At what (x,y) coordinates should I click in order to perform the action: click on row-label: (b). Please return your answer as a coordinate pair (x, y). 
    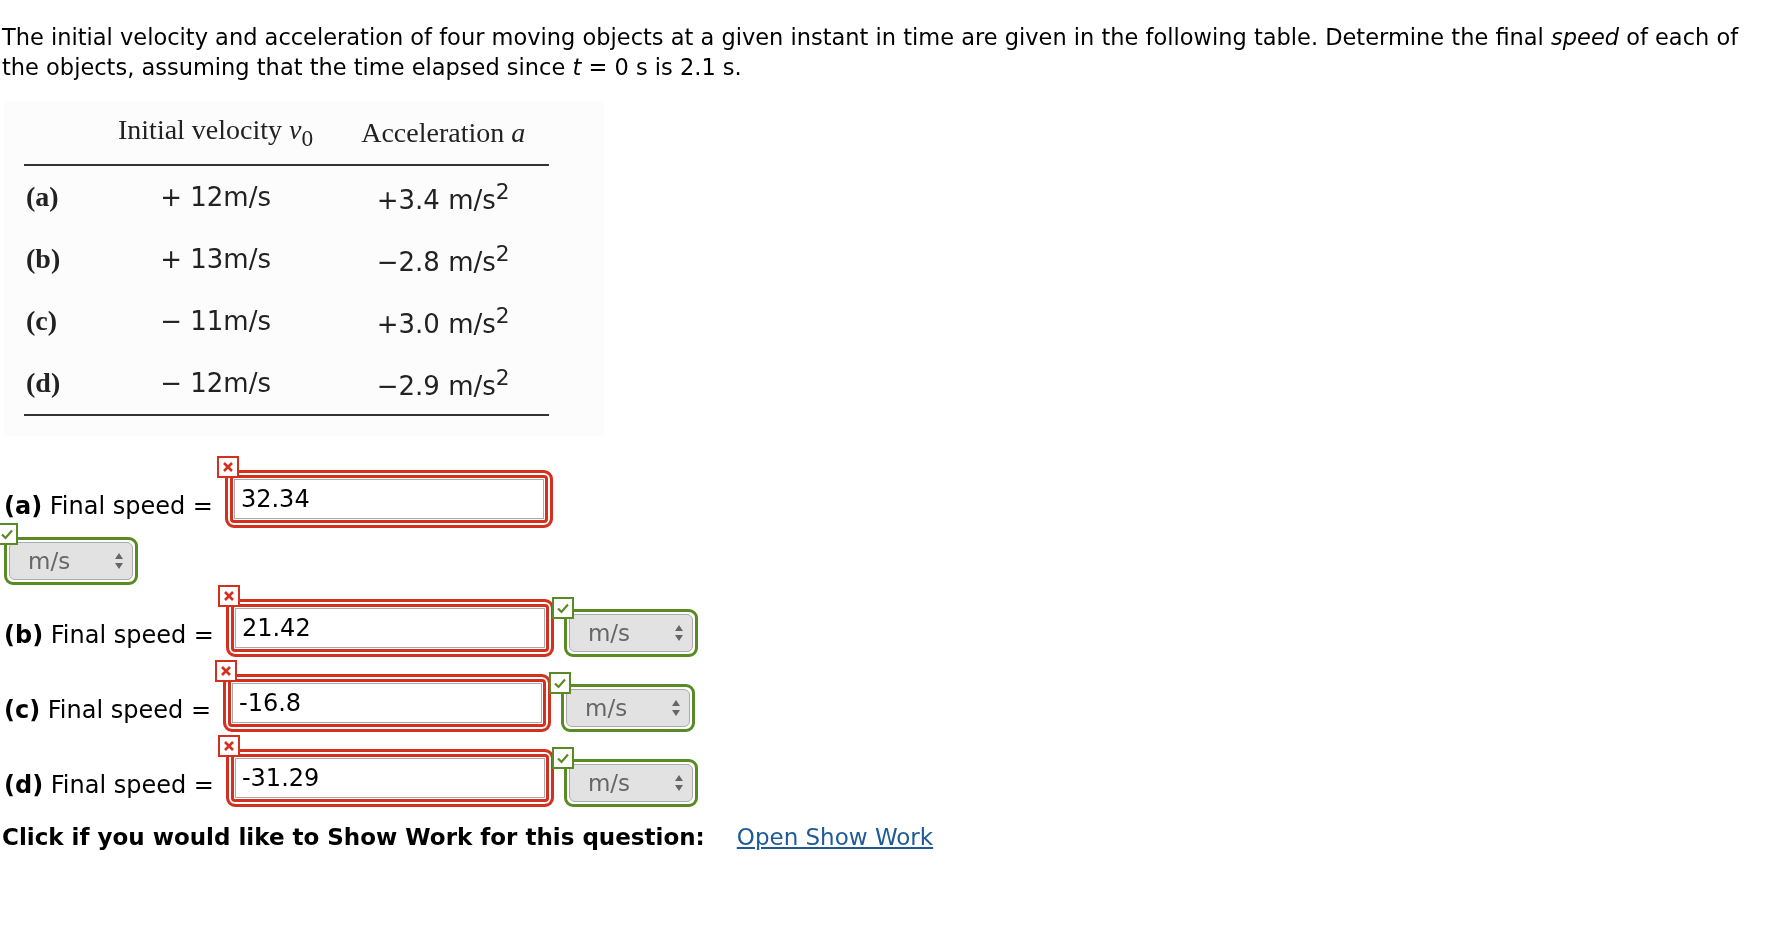
    Looking at the image, I should click on (43, 258).